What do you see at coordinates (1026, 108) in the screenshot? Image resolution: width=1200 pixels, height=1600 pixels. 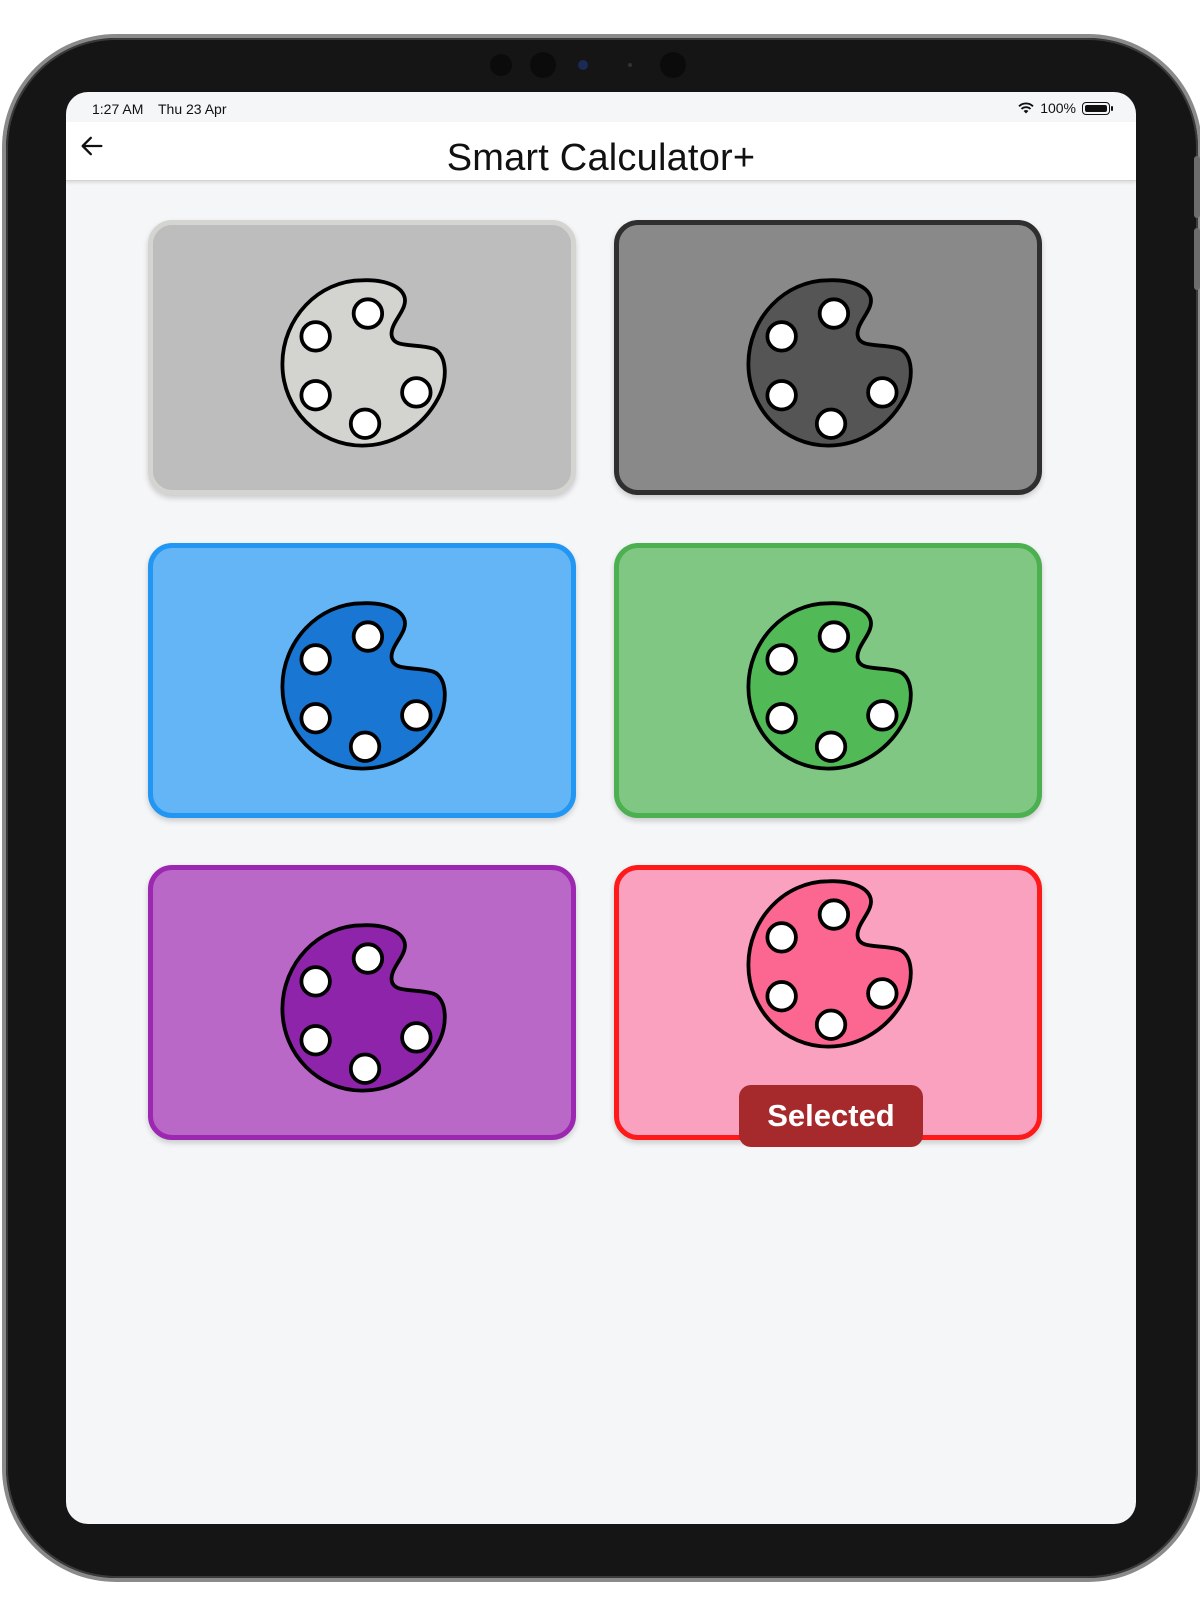 I see `wifi-icon` at bounding box center [1026, 108].